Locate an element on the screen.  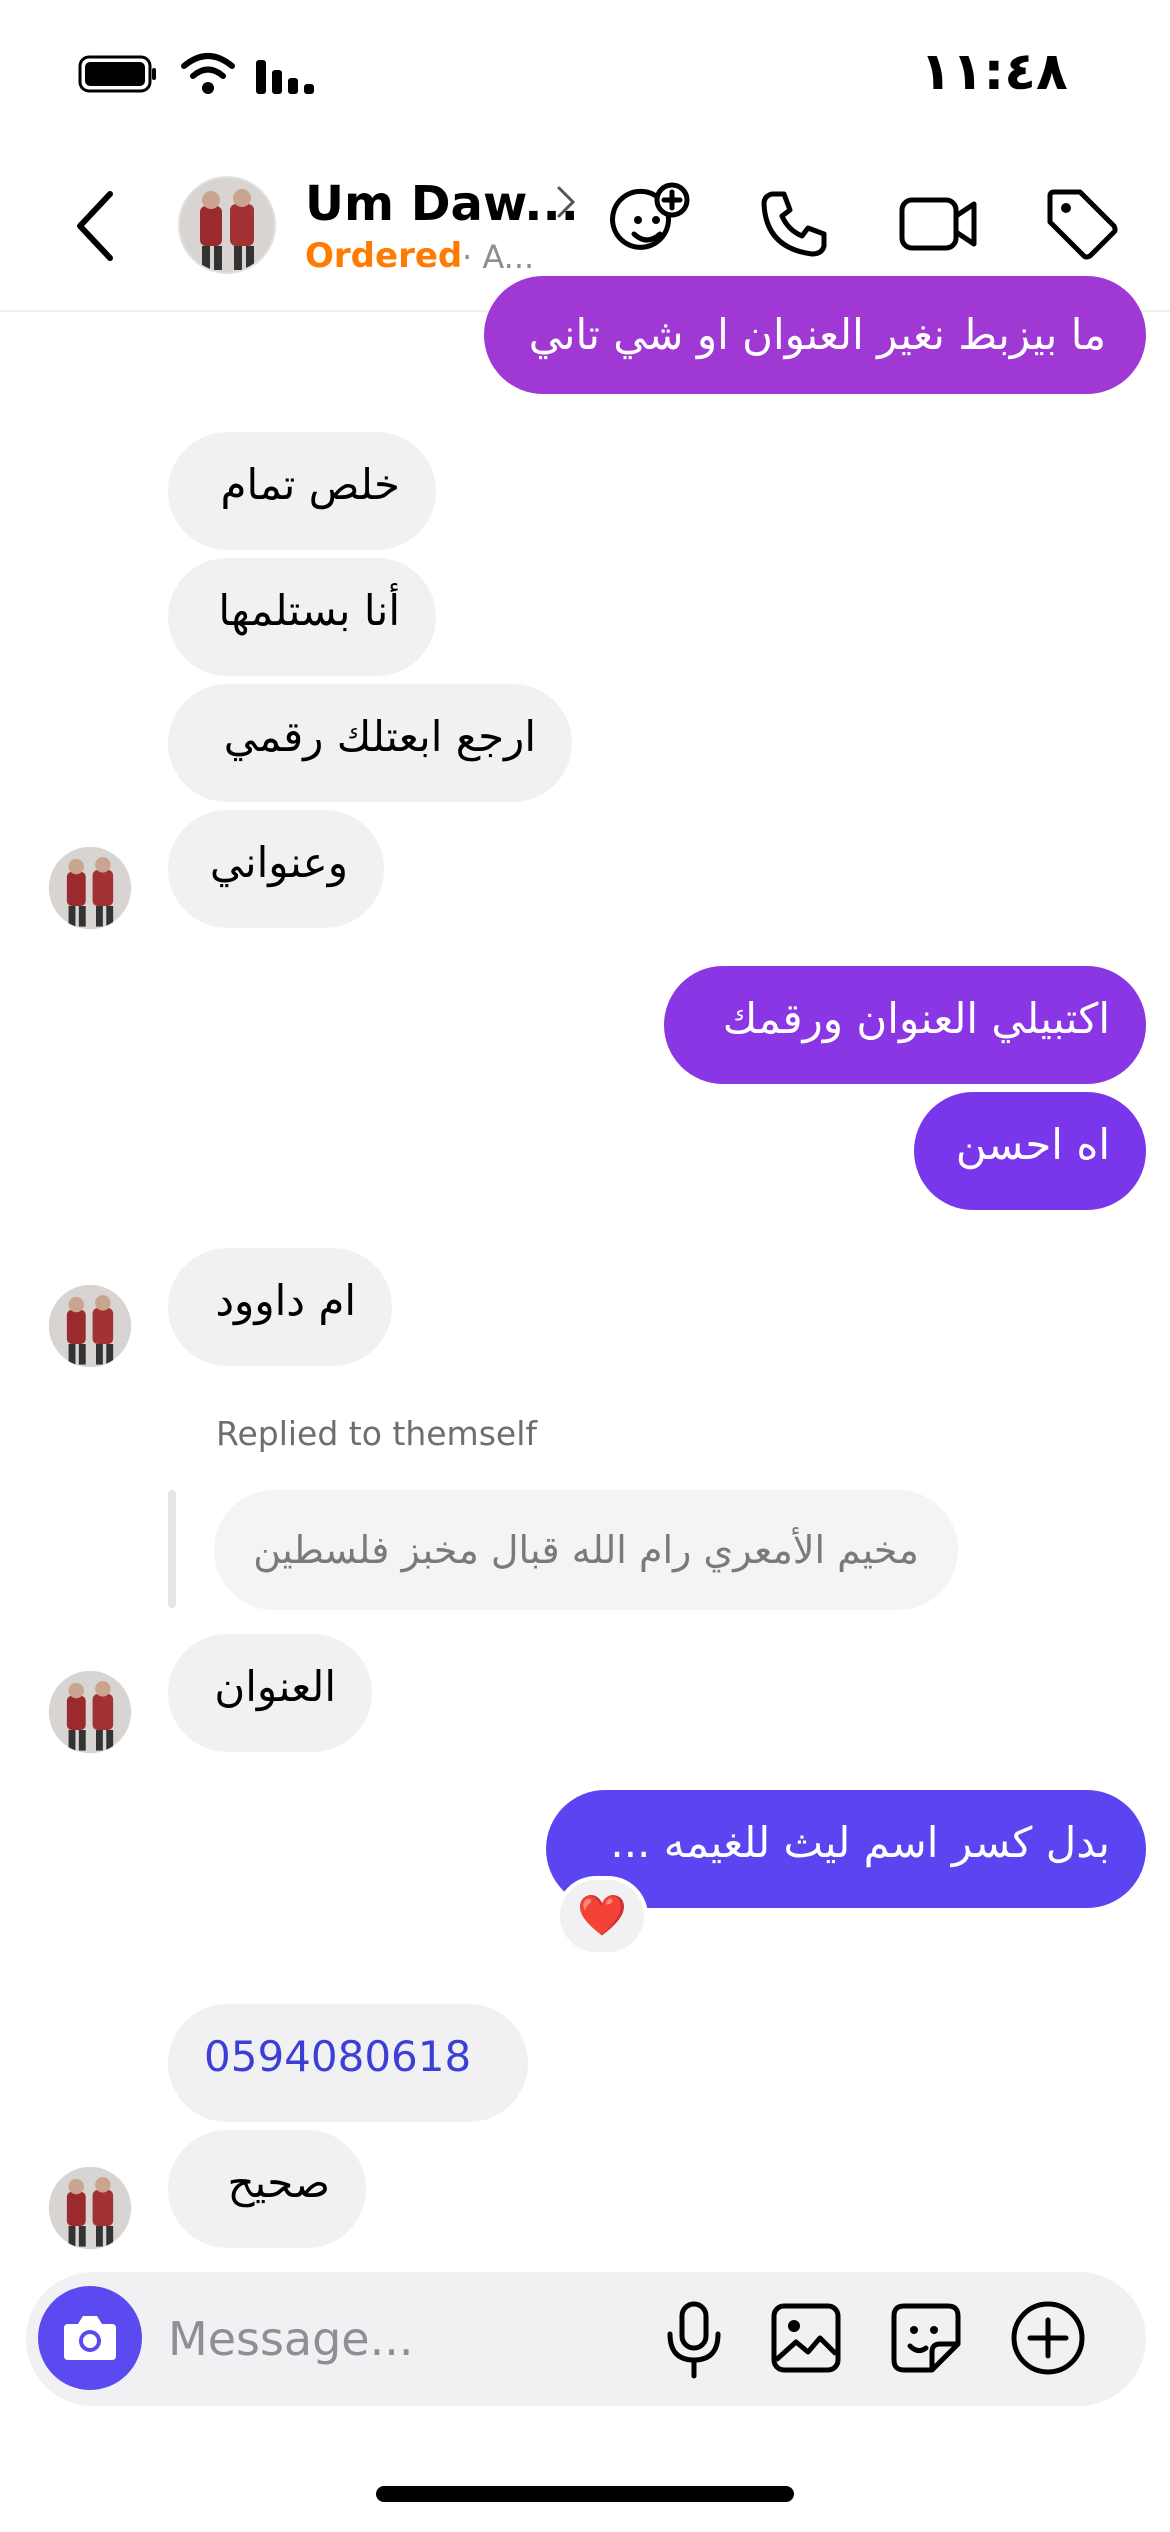
camera-button is located at coordinates (90, 2338).